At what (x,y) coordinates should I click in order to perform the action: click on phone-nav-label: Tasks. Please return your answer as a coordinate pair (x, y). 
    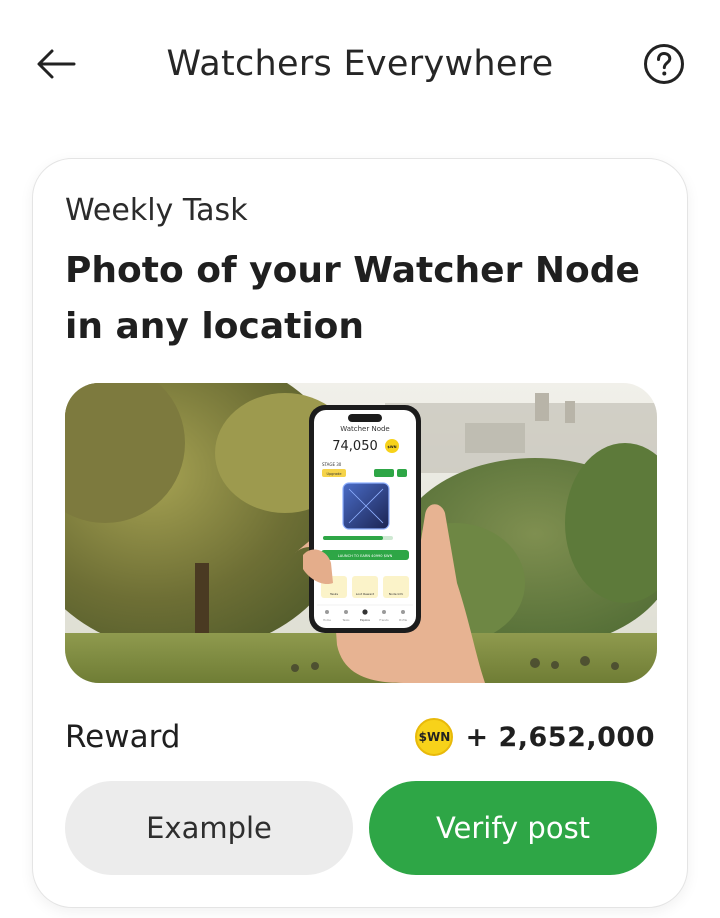
    Looking at the image, I should click on (347, 620).